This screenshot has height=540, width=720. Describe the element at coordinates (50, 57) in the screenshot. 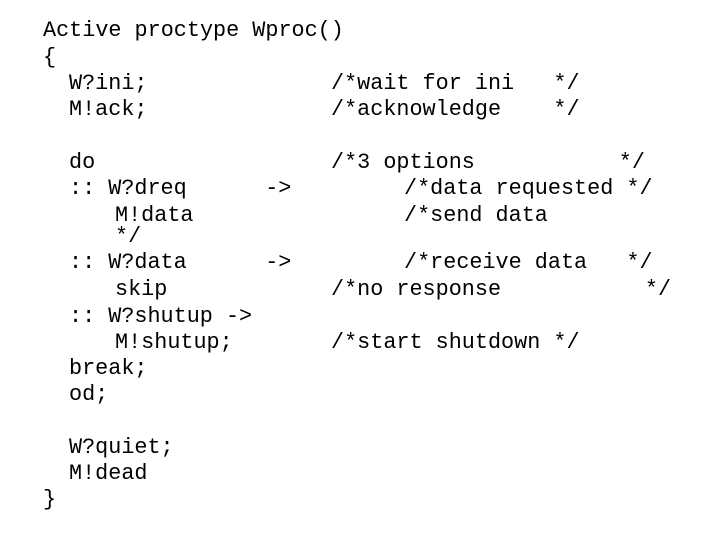

I see `open-brace: {` at that location.